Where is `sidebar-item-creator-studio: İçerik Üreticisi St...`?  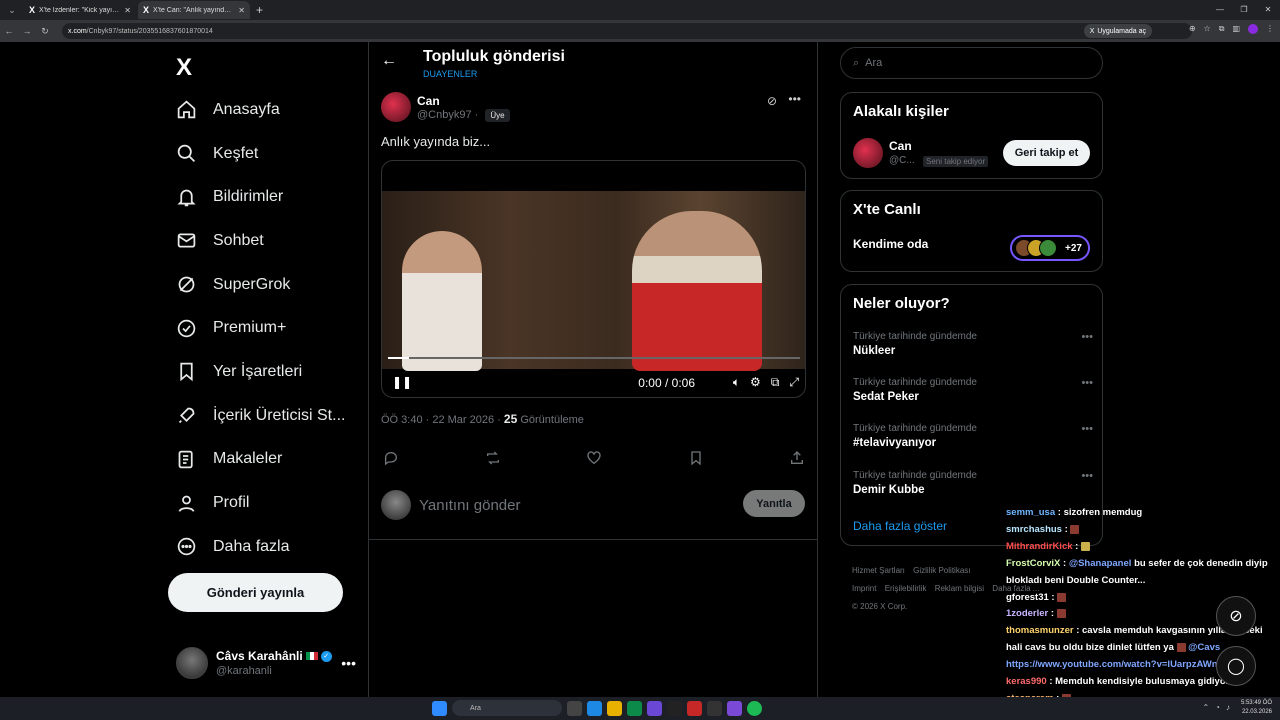 sidebar-item-creator-studio: İçerik Üreticisi St... is located at coordinates (260, 416).